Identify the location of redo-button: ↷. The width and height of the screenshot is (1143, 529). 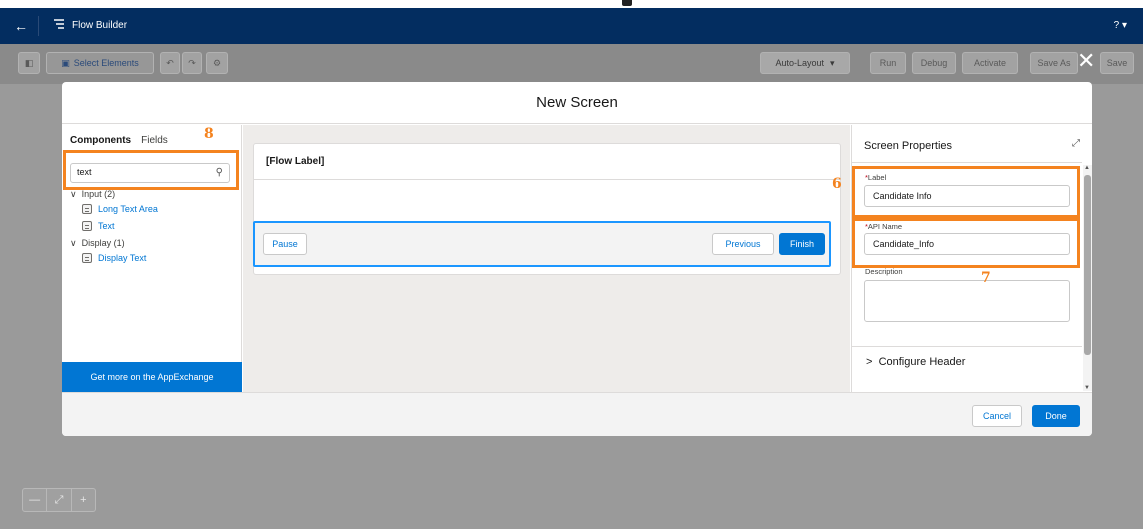
(192, 63).